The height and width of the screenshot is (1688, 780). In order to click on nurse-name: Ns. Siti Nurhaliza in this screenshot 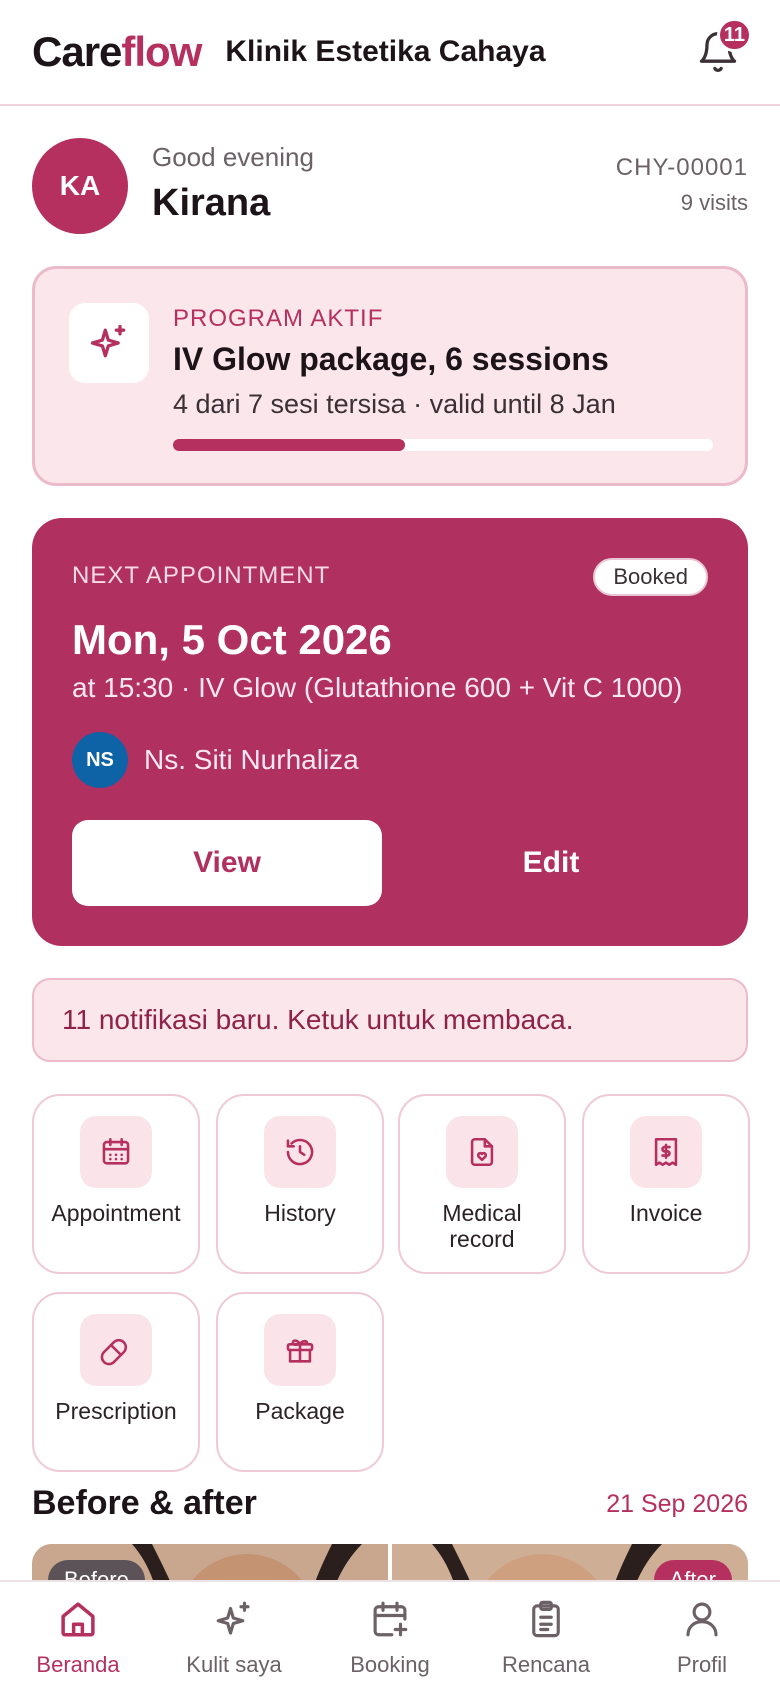, I will do `click(251, 759)`.